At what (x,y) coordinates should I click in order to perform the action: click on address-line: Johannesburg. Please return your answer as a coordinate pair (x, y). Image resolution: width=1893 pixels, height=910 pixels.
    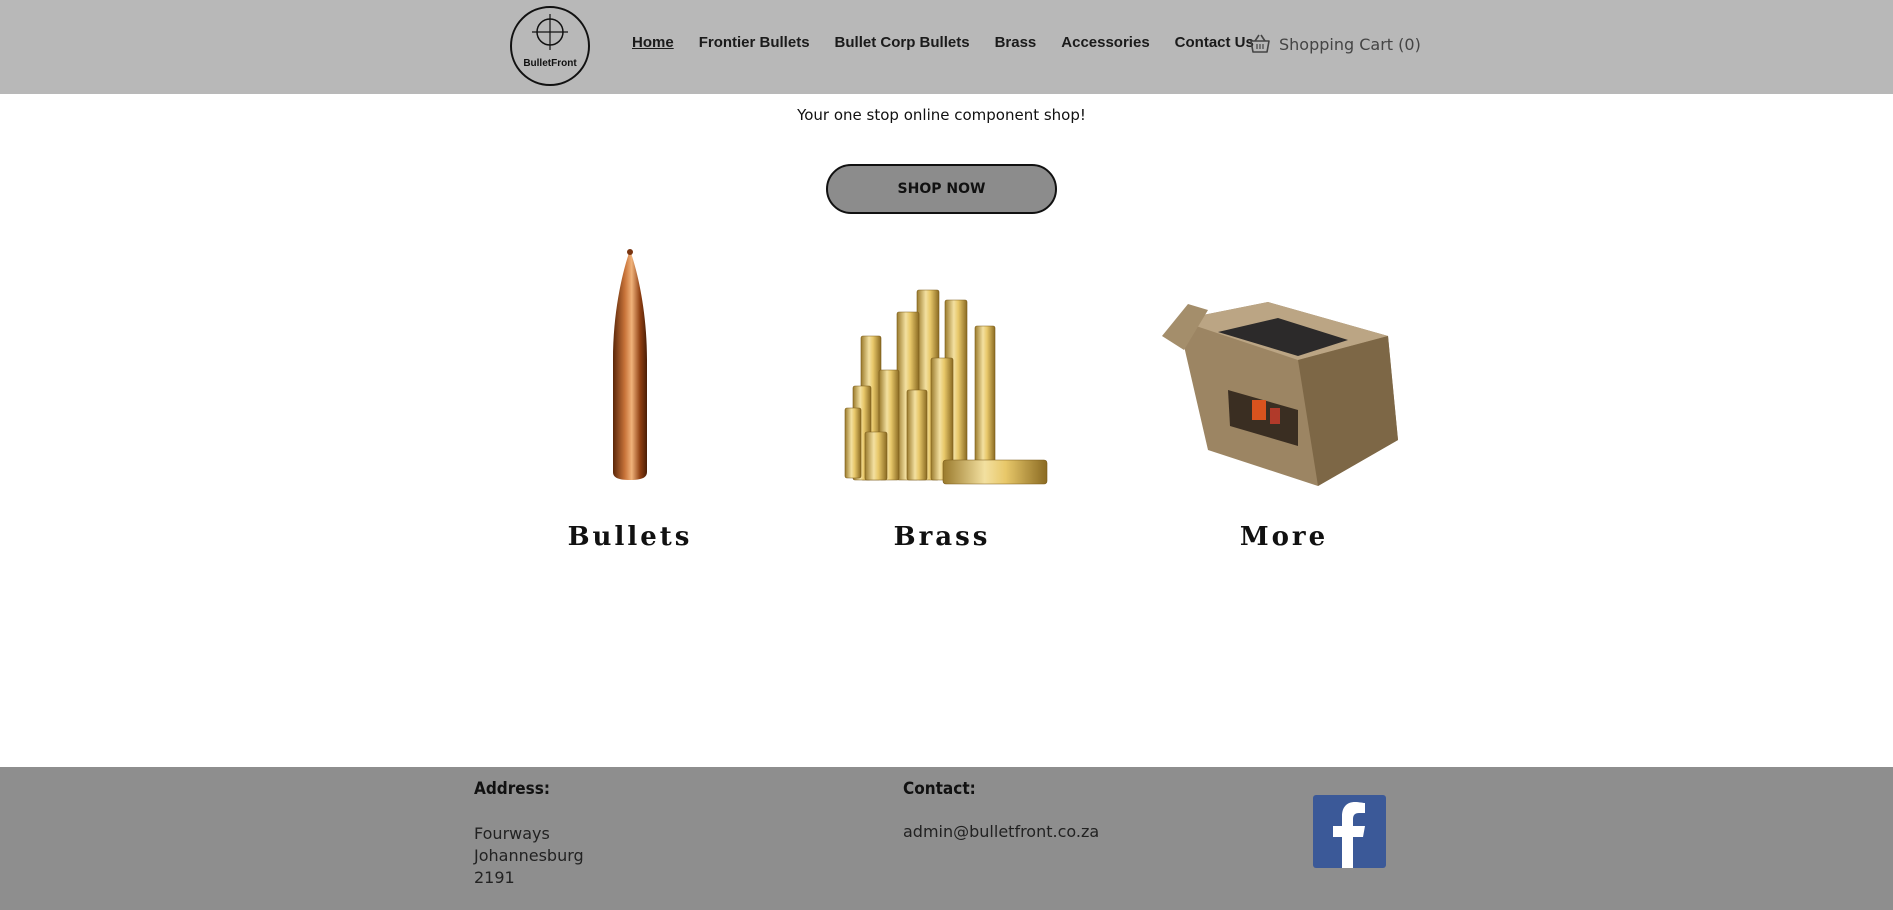
    Looking at the image, I should click on (529, 855).